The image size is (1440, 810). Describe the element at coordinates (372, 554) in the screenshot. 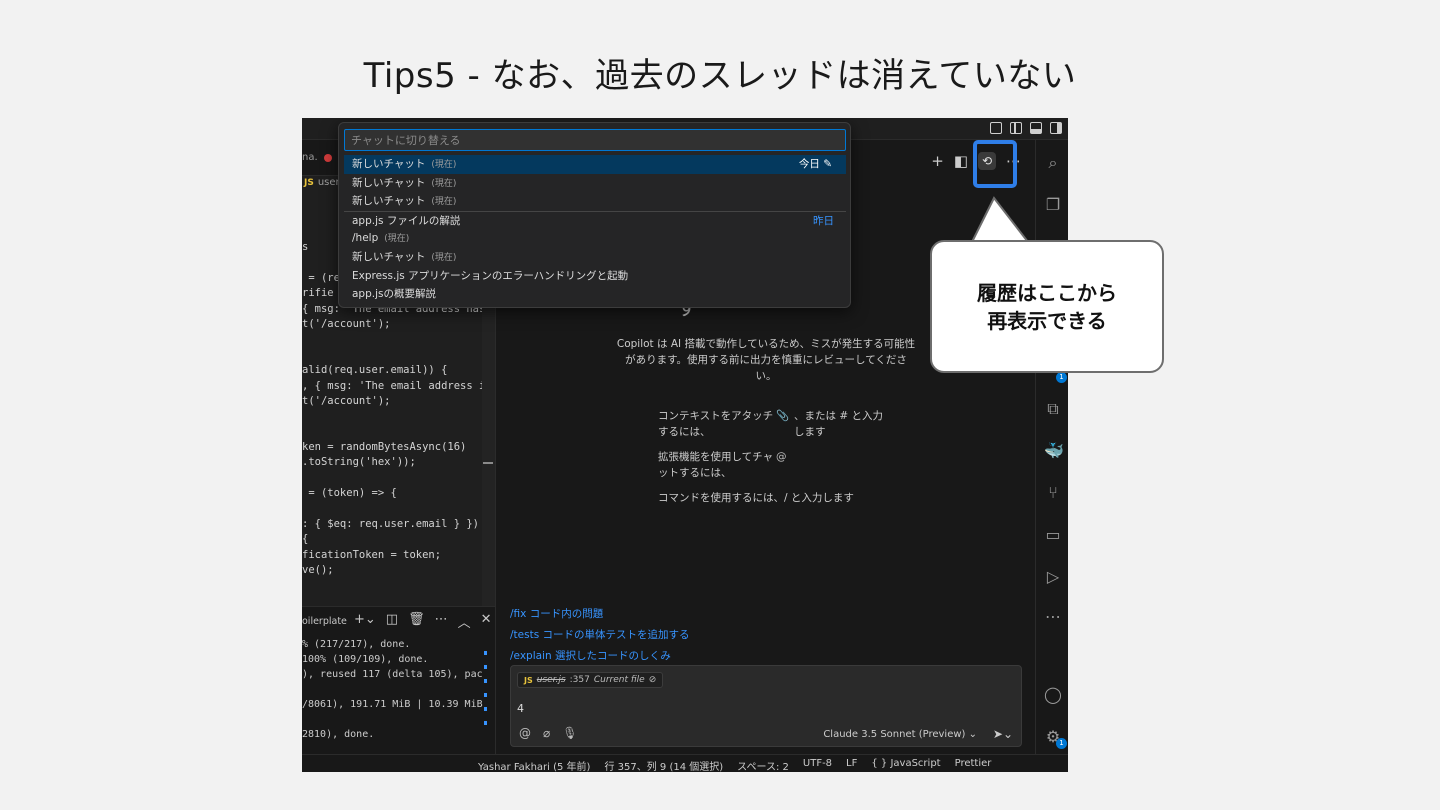

I see `code-line: ficationToken = token;` at that location.